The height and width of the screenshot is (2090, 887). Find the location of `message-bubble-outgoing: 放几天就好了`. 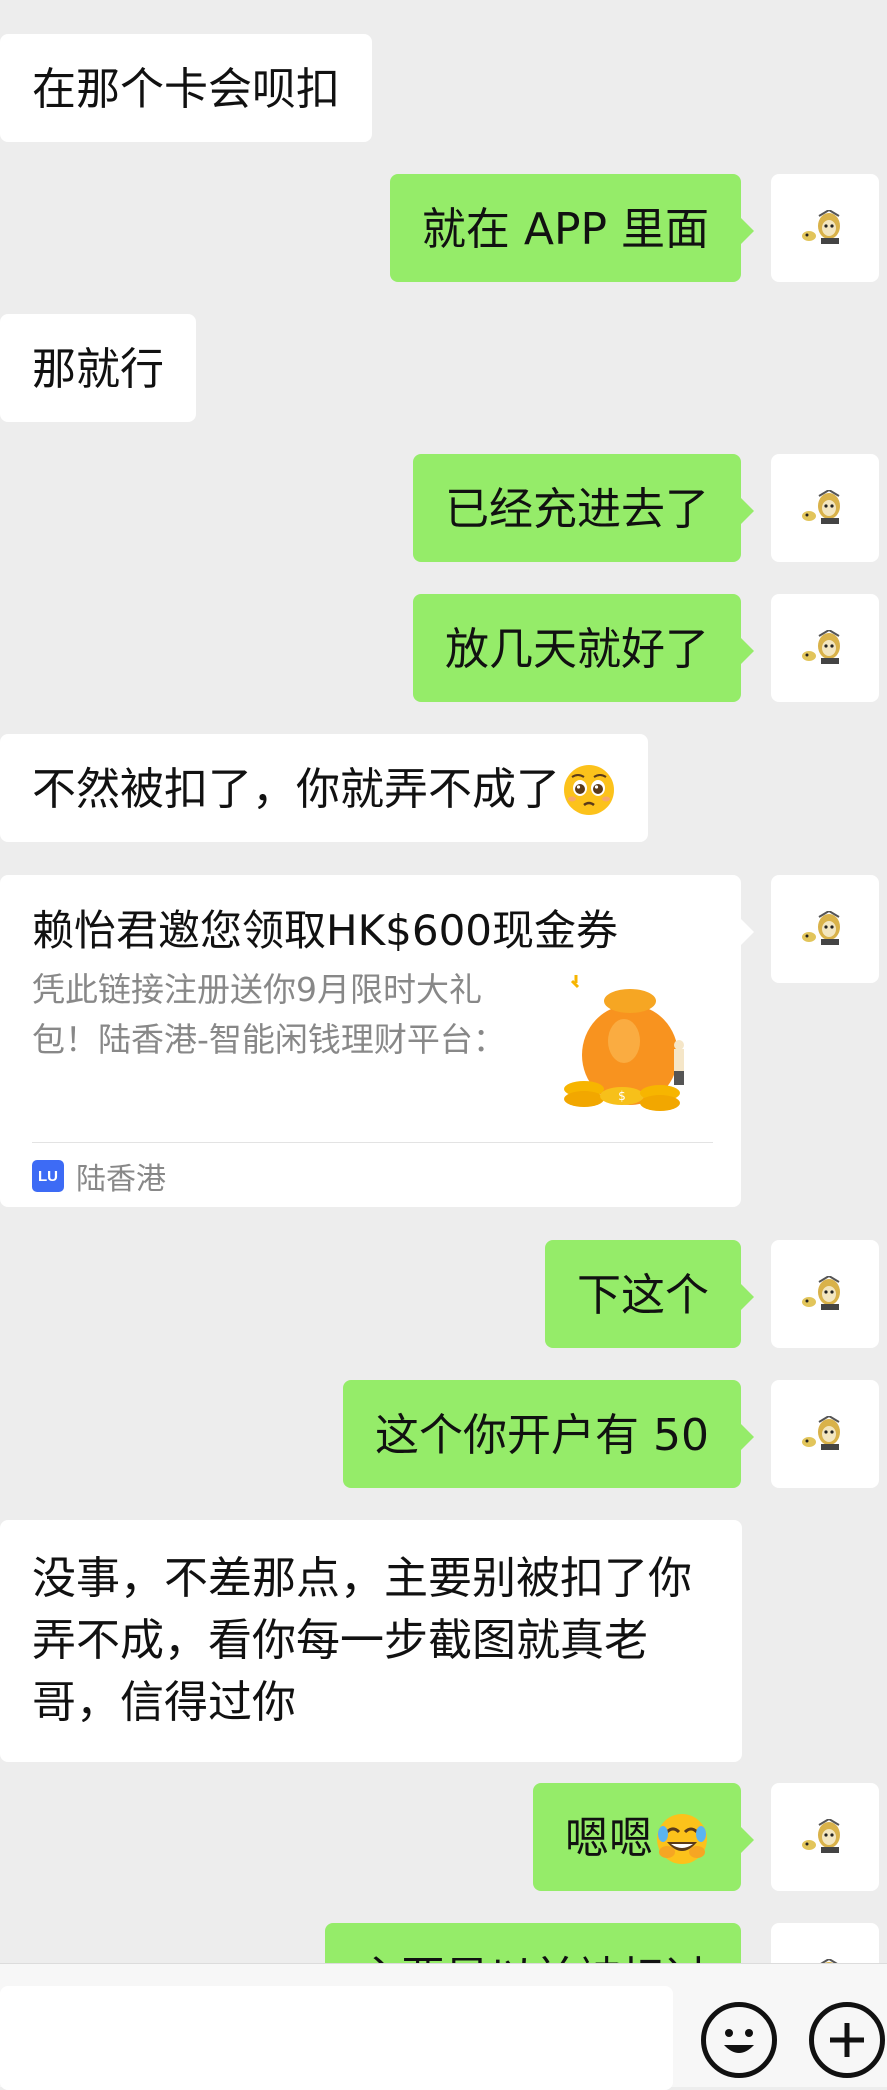

message-bubble-outgoing: 放几天就好了 is located at coordinates (583, 648).